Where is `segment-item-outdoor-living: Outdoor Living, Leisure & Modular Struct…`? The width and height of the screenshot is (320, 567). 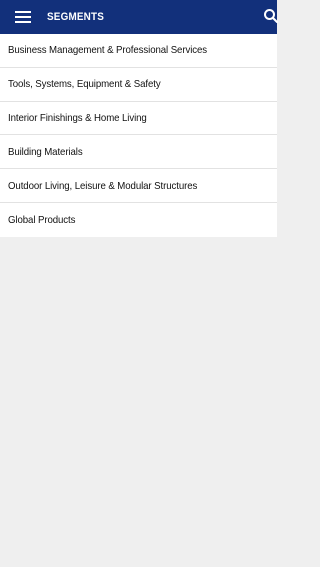 segment-item-outdoor-living: Outdoor Living, Leisure & Modular Struct… is located at coordinates (138, 186).